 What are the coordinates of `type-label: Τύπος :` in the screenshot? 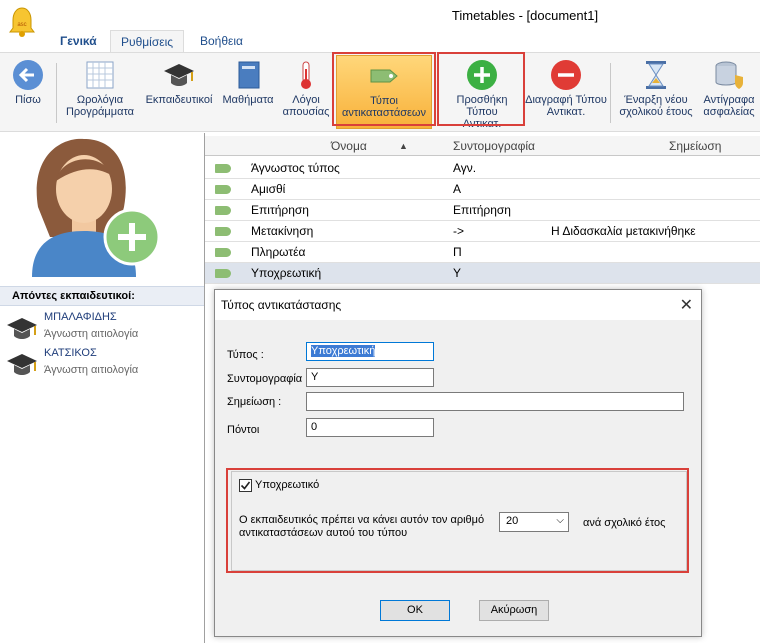 It's located at (245, 355).